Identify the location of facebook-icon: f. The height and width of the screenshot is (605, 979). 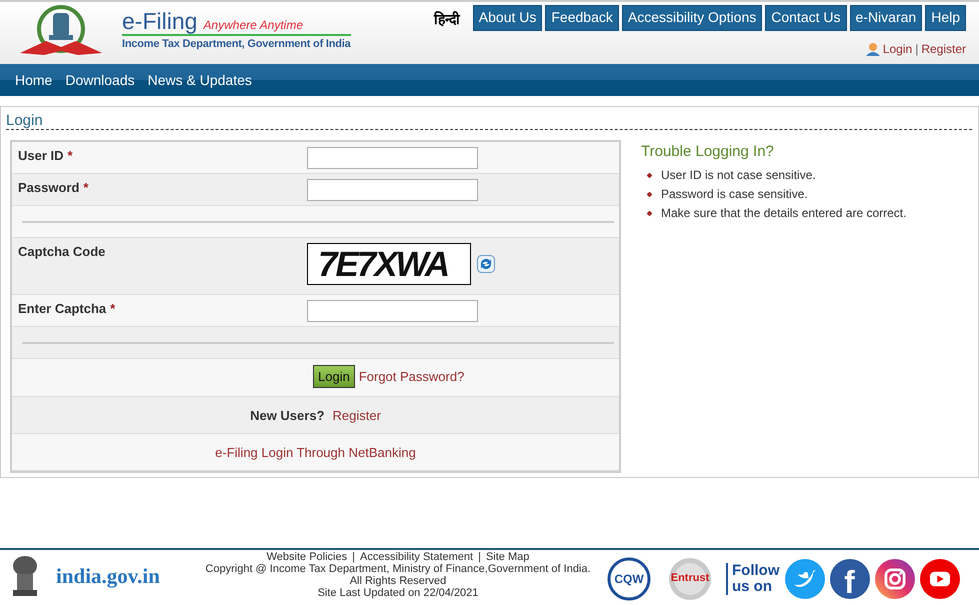
(850, 579).